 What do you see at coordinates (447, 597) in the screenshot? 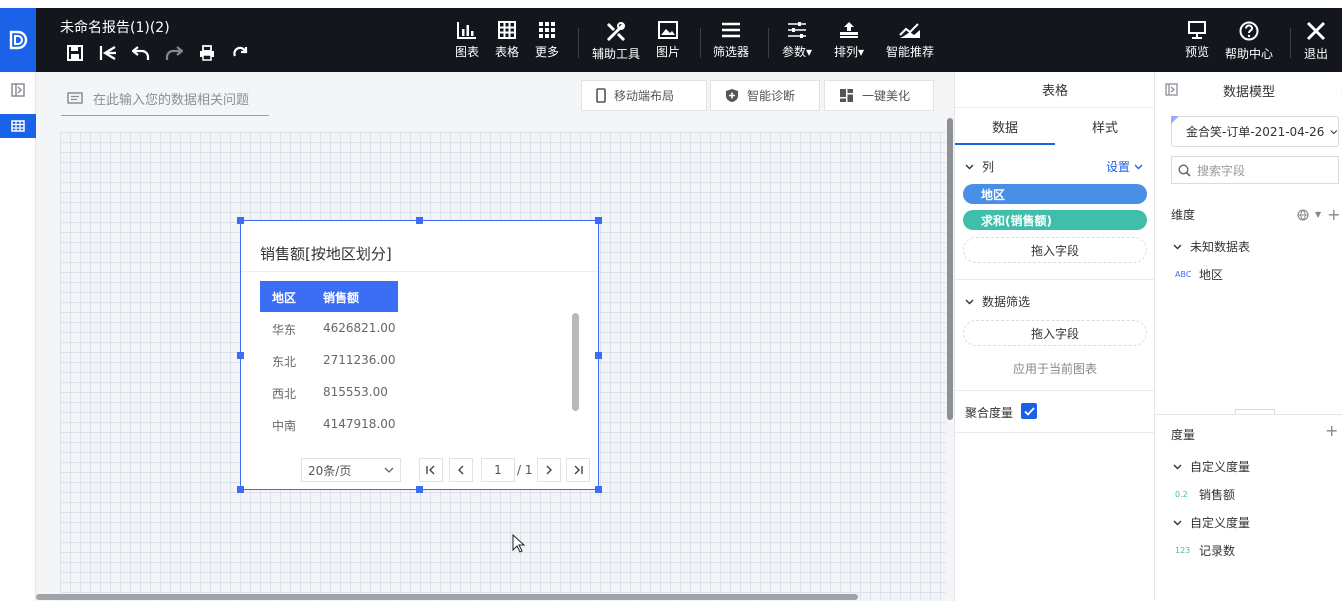
I see `horizontal-scrollbar` at bounding box center [447, 597].